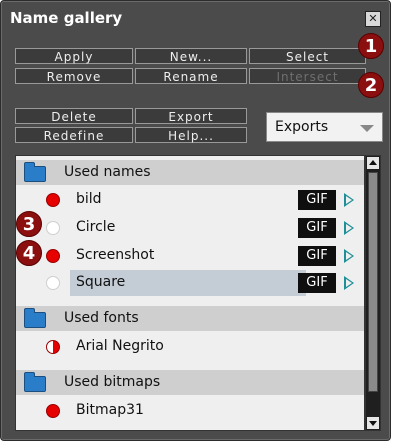 This screenshot has width=395, height=444. What do you see at coordinates (115, 255) in the screenshot?
I see `item-name: Screenshot` at bounding box center [115, 255].